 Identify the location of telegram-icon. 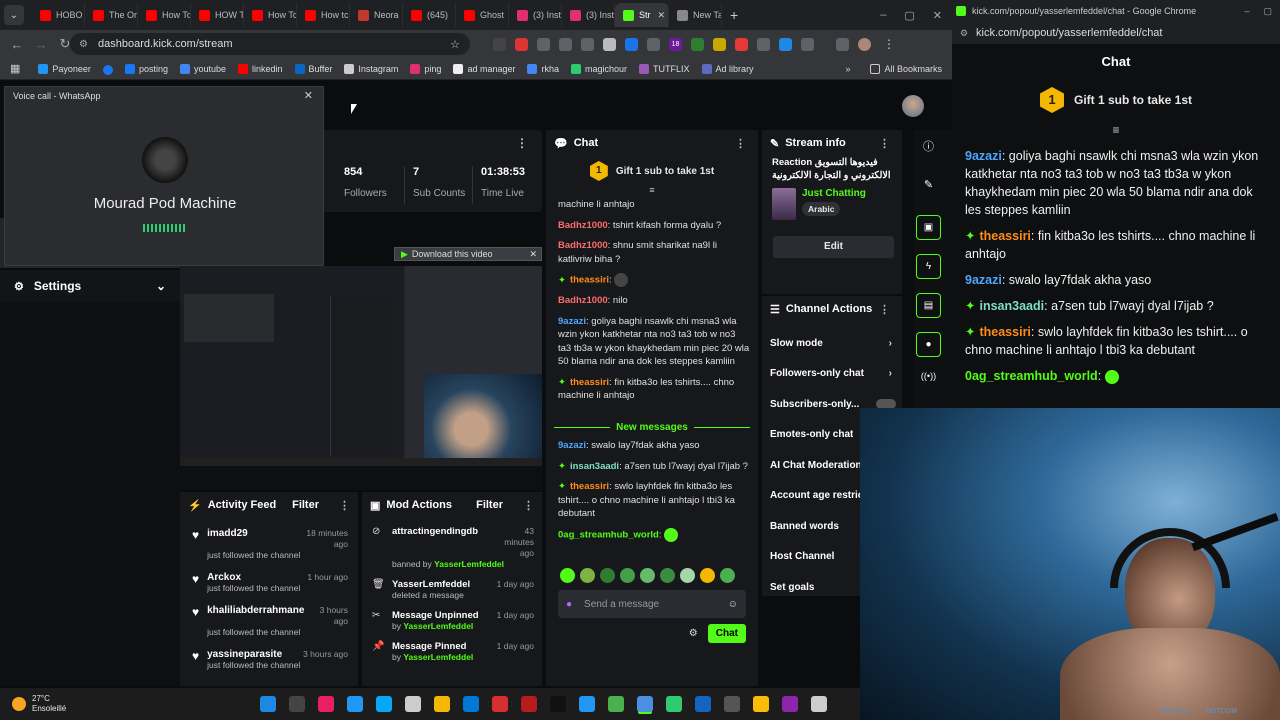
(587, 704).